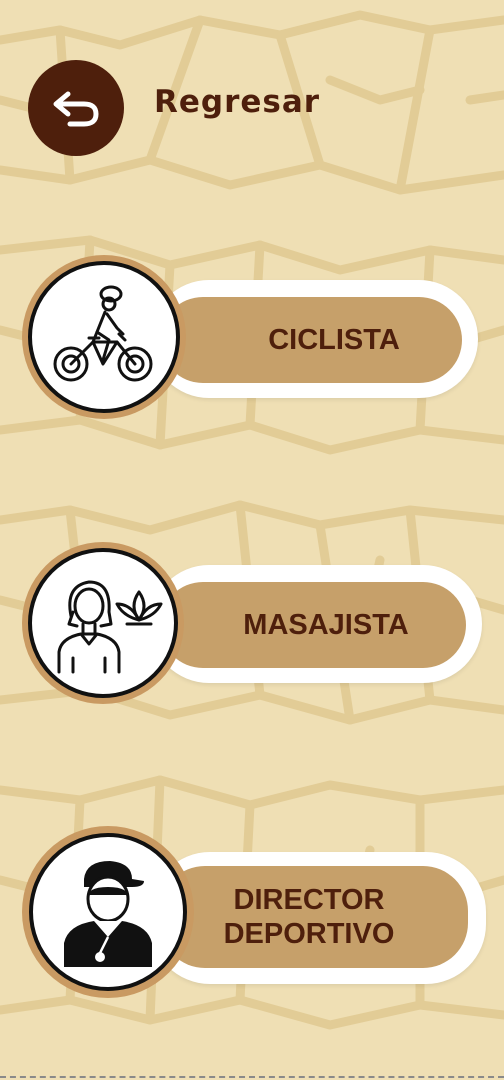  I want to click on role-label-line2: DEPORTIVO, so click(309, 934).